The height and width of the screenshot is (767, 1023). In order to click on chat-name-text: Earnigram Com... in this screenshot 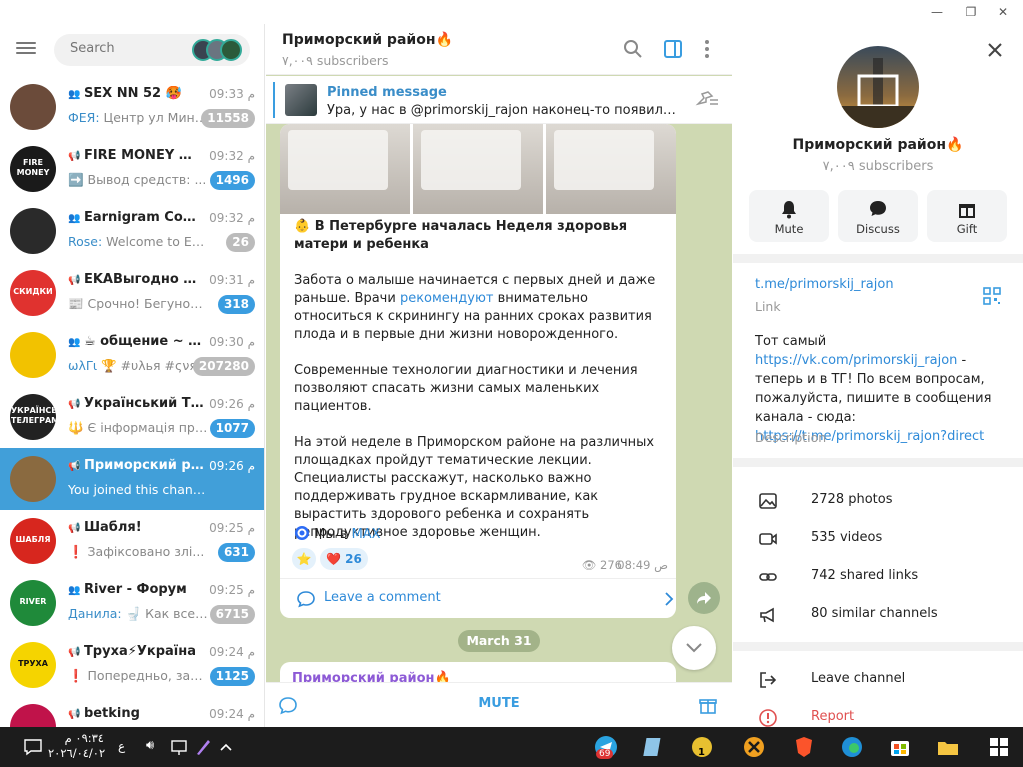, I will do `click(143, 217)`.